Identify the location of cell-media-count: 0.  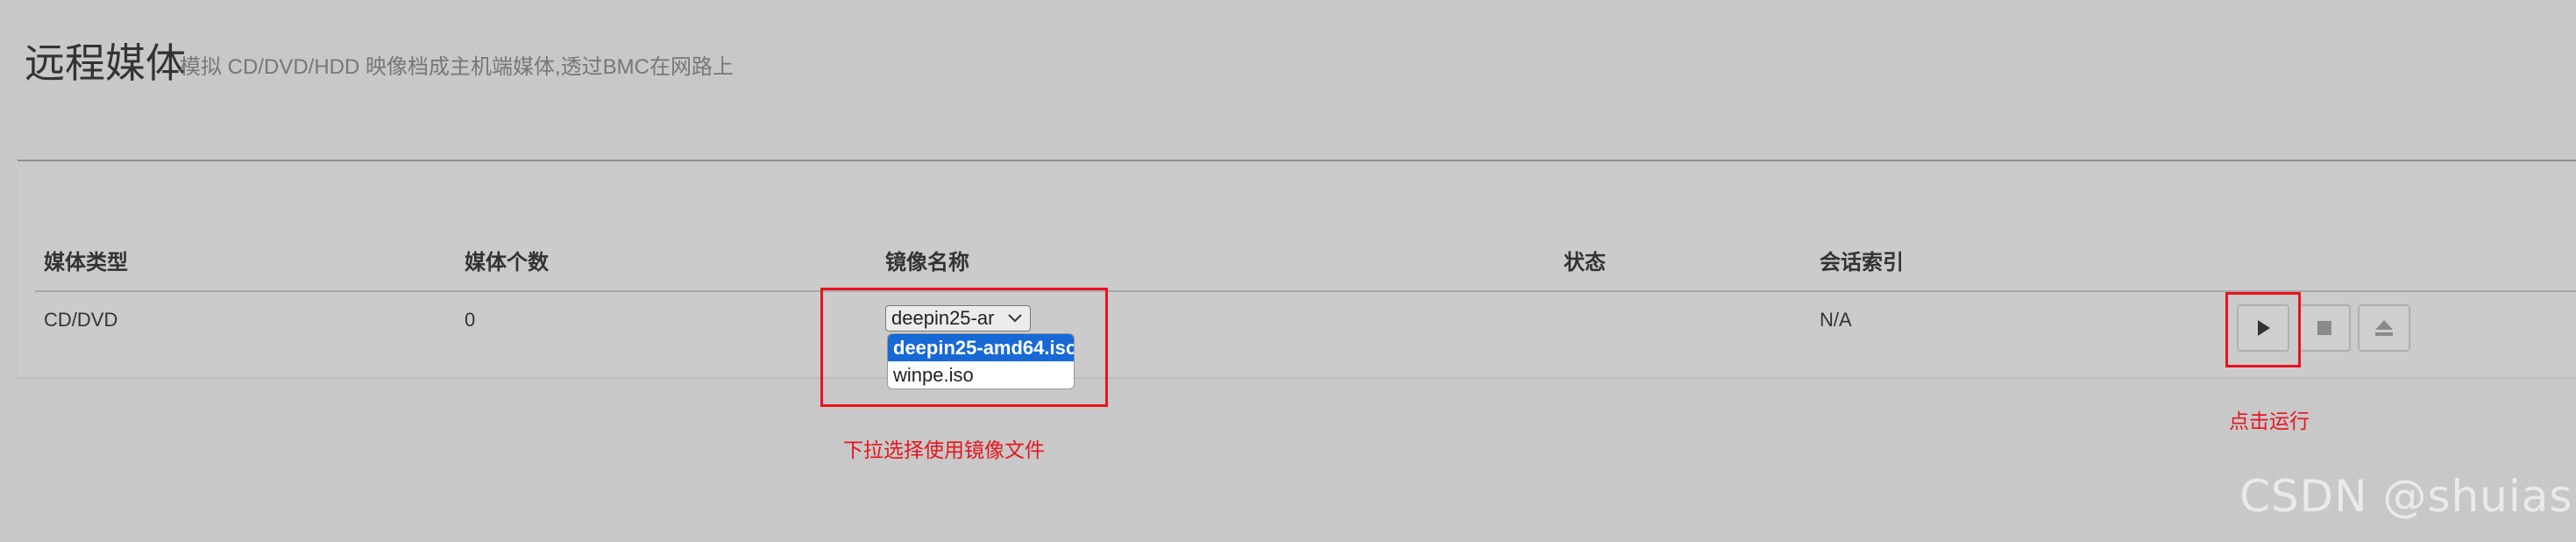
(471, 320).